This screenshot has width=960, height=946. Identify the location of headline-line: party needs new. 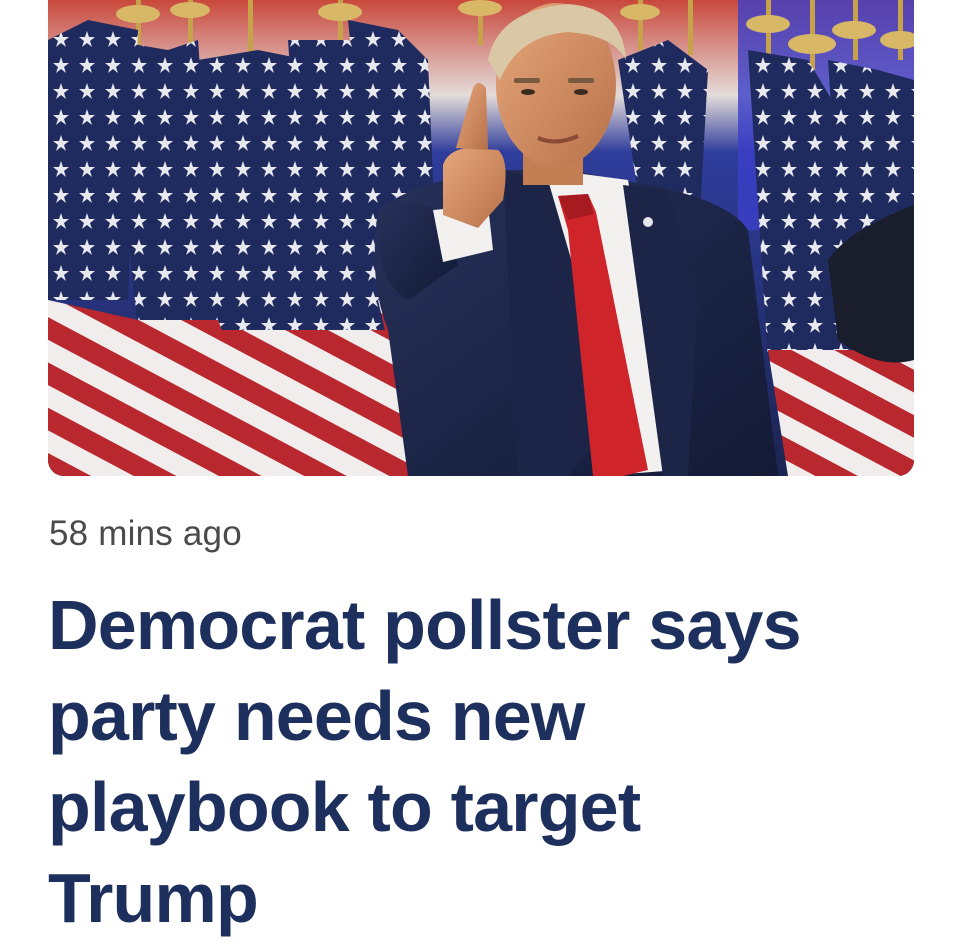
(316, 716).